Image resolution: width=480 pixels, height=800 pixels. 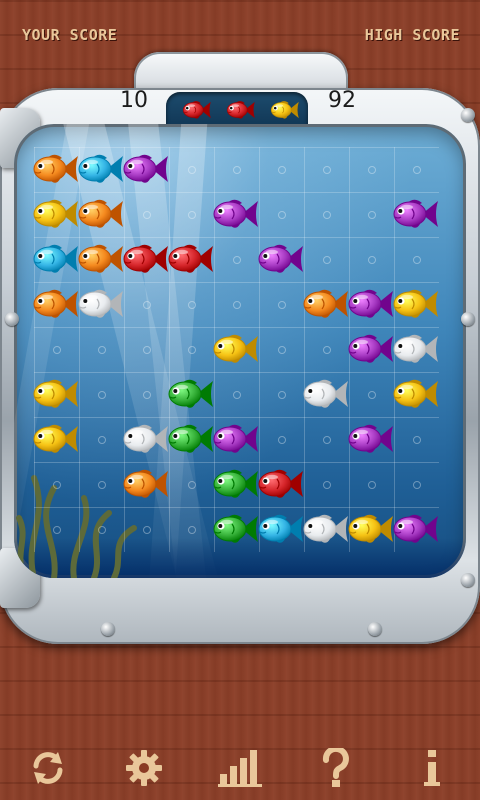 I want to click on help-icon, so click(x=336, y=768).